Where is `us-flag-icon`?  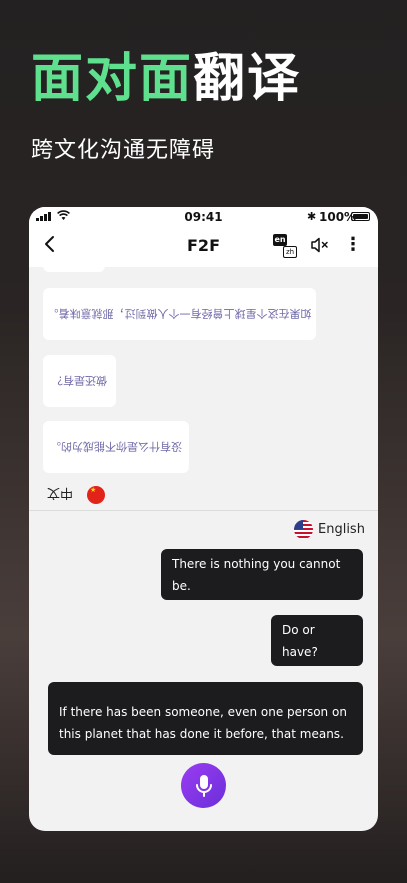
us-flag-icon is located at coordinates (303, 529).